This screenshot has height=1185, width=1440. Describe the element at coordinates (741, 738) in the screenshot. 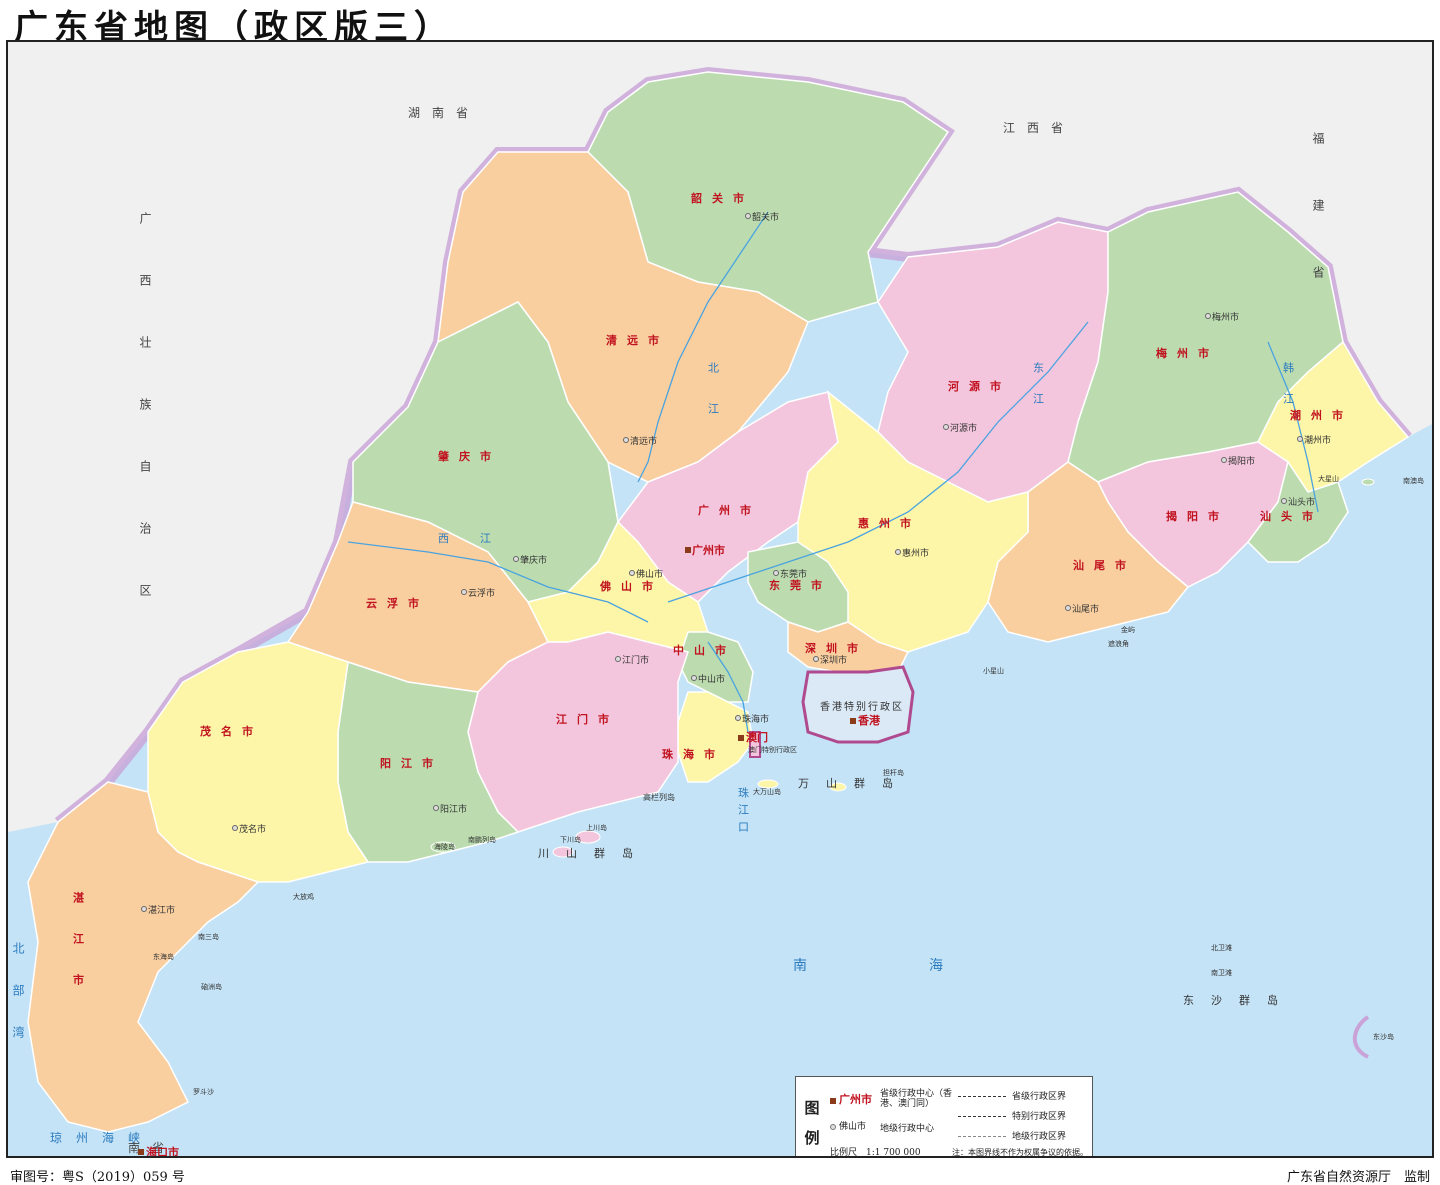

I see `macao-capital-marker` at that location.